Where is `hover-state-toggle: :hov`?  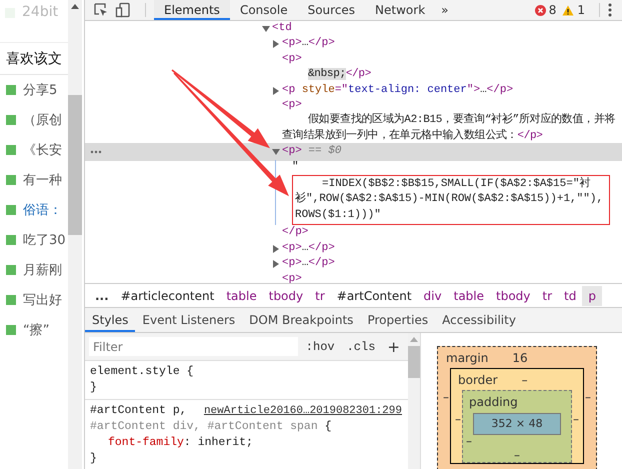 hover-state-toggle: :hov is located at coordinates (320, 347).